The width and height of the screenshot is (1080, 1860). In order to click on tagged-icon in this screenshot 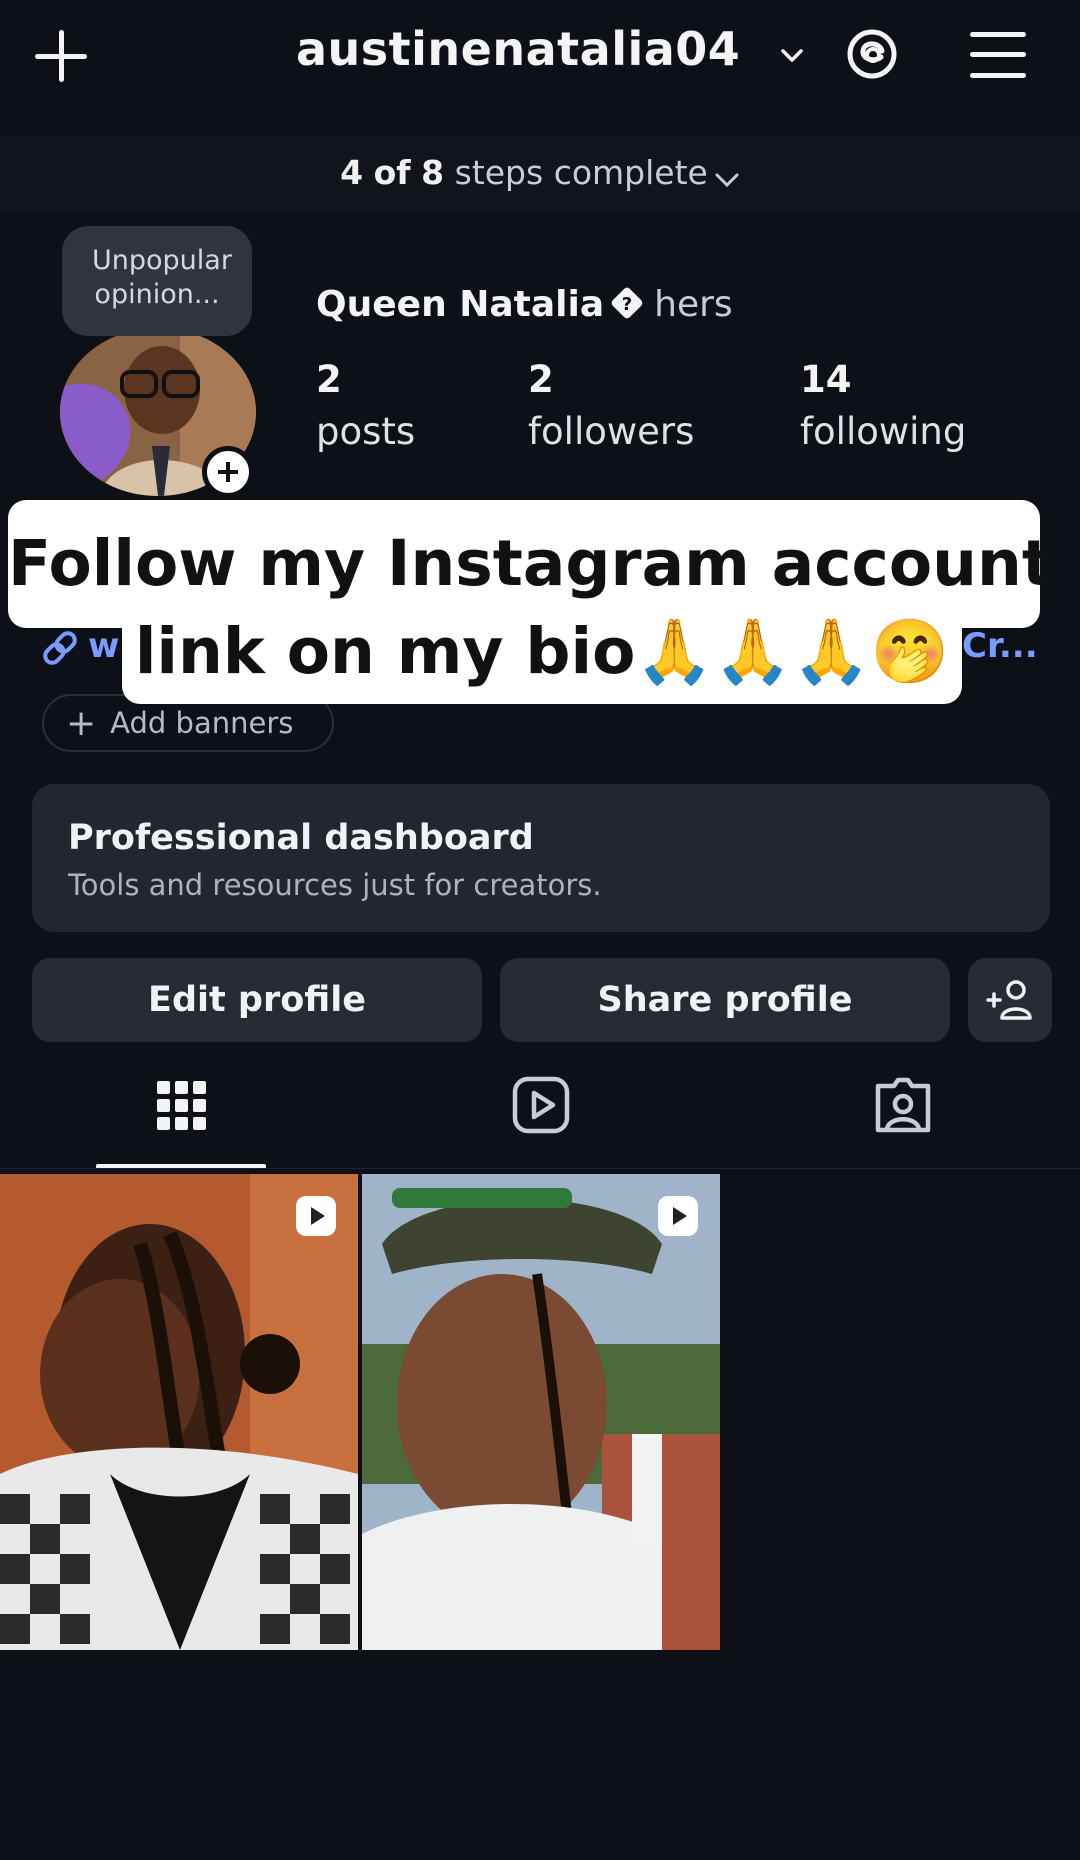, I will do `click(903, 1105)`.